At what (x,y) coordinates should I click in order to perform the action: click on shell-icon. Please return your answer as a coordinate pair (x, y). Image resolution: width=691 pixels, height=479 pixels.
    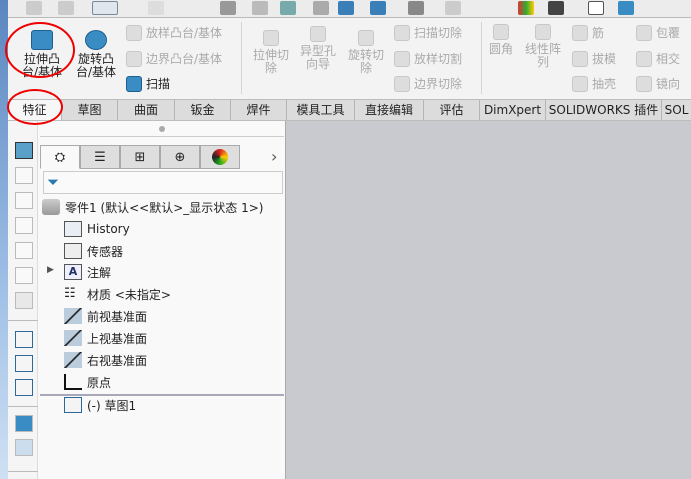
    Looking at the image, I should click on (580, 83).